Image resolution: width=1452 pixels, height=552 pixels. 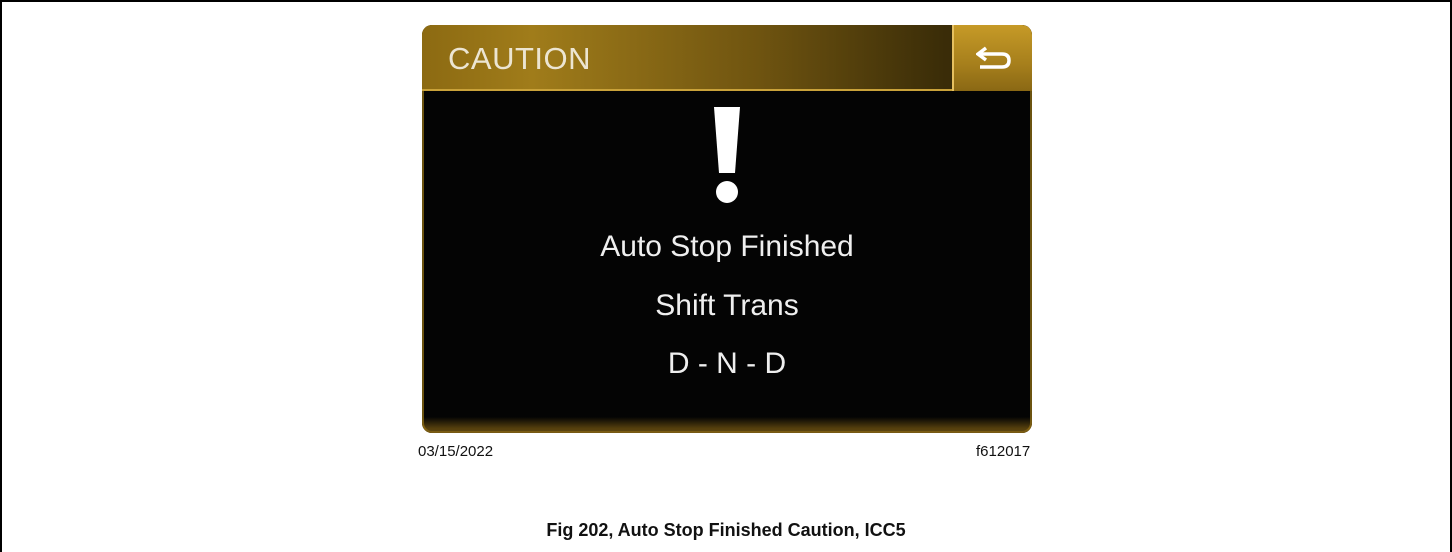 I want to click on back-arrow-icon, so click(x=993, y=57).